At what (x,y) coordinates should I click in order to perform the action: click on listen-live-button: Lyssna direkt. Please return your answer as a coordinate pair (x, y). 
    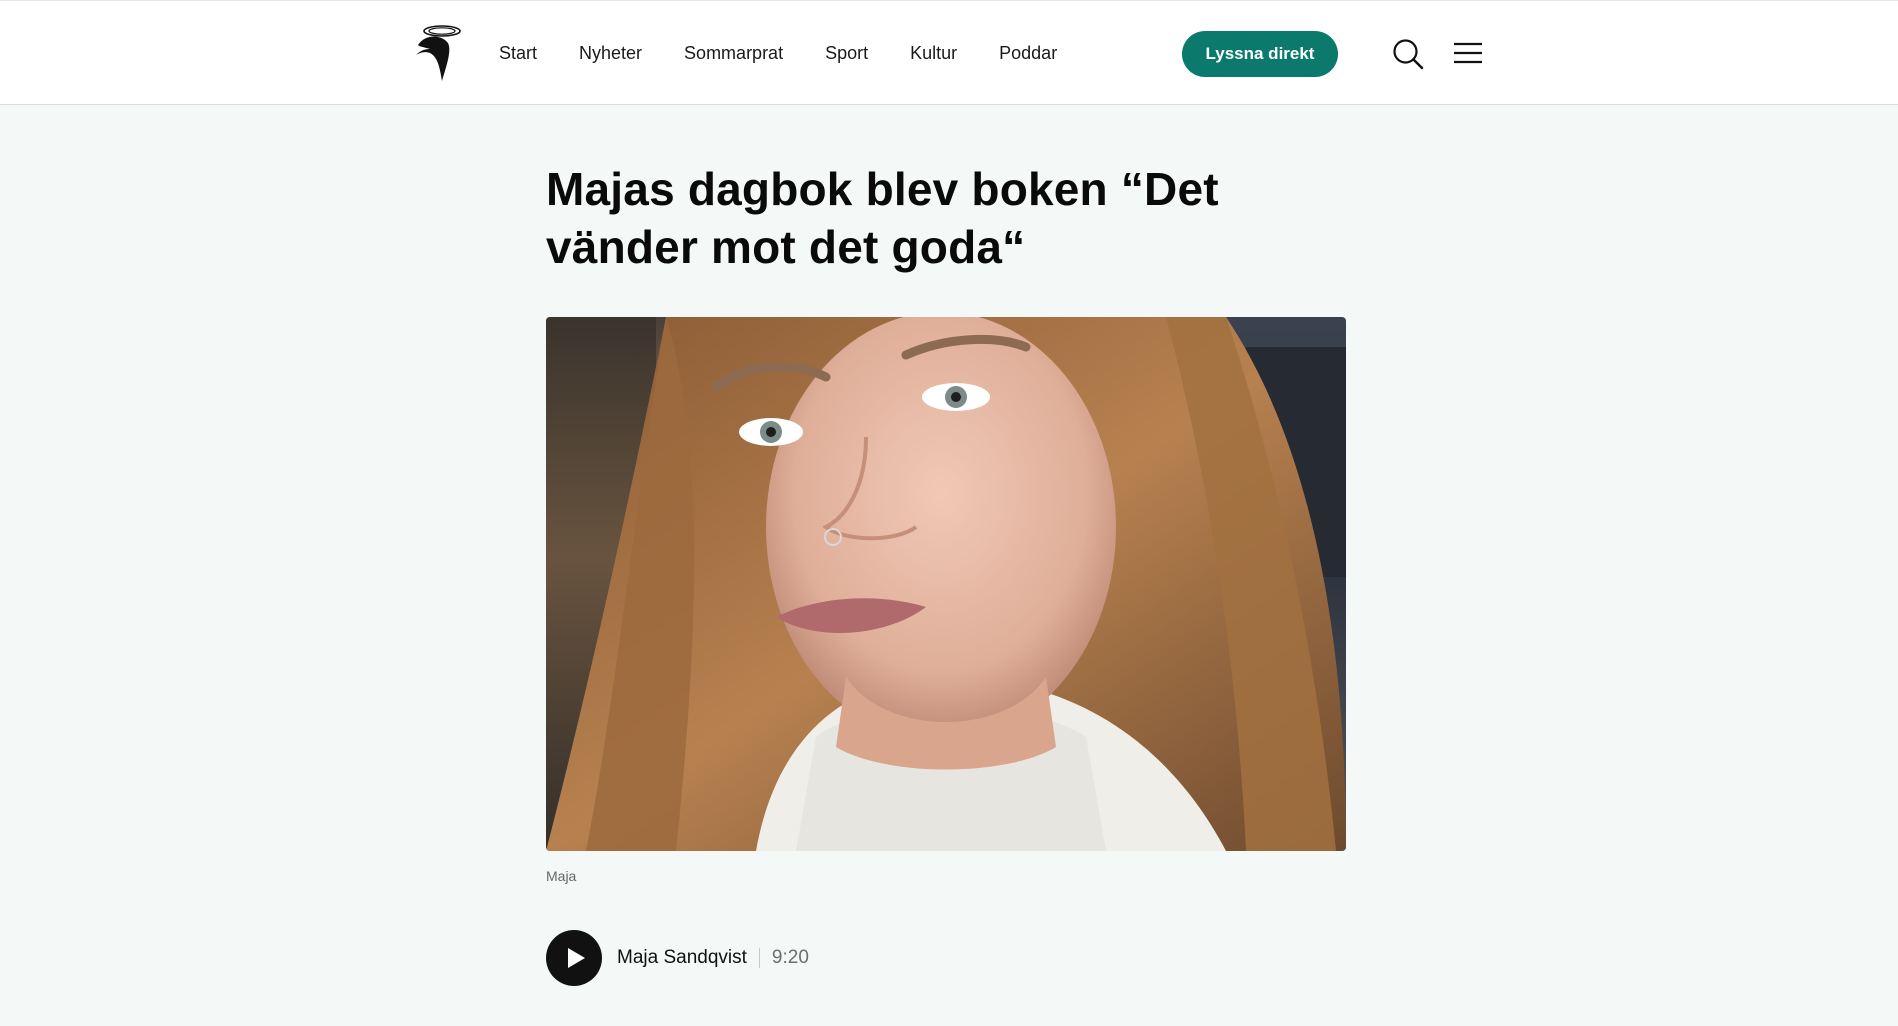
    Looking at the image, I should click on (1260, 54).